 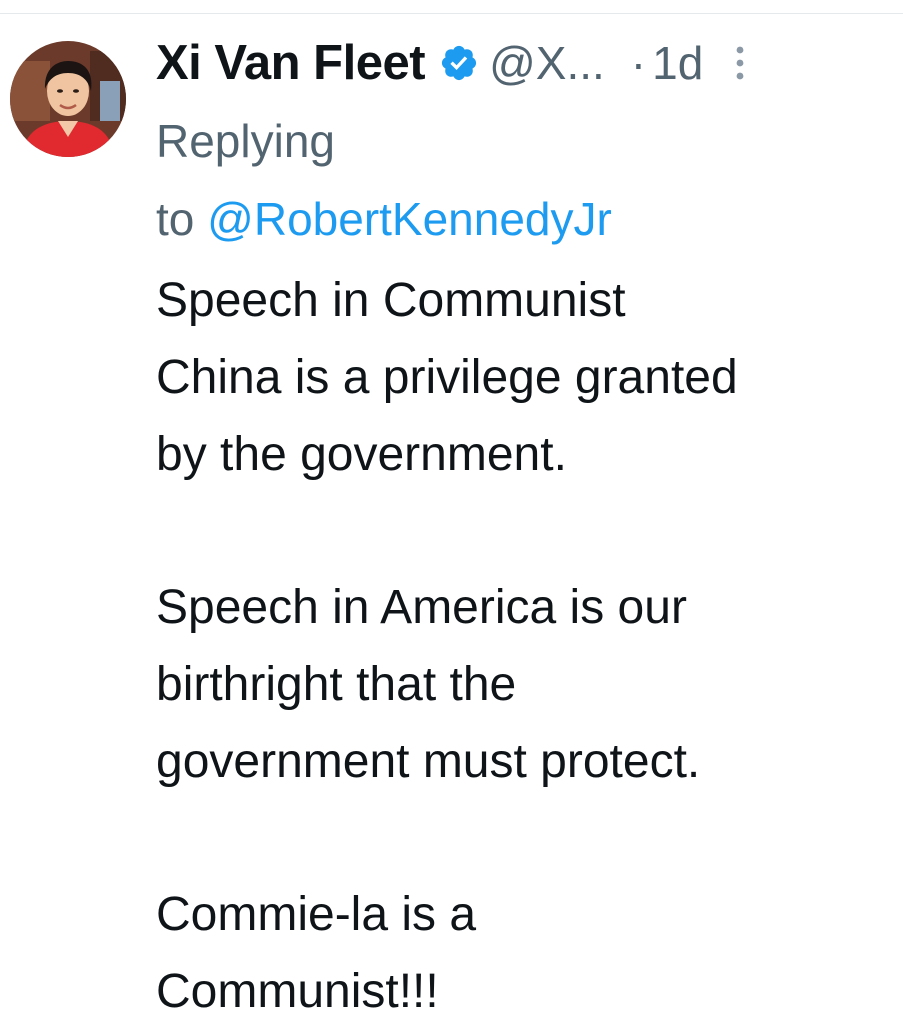 I want to click on replying-to-mention: @RobertKennedyJr, so click(x=409, y=219).